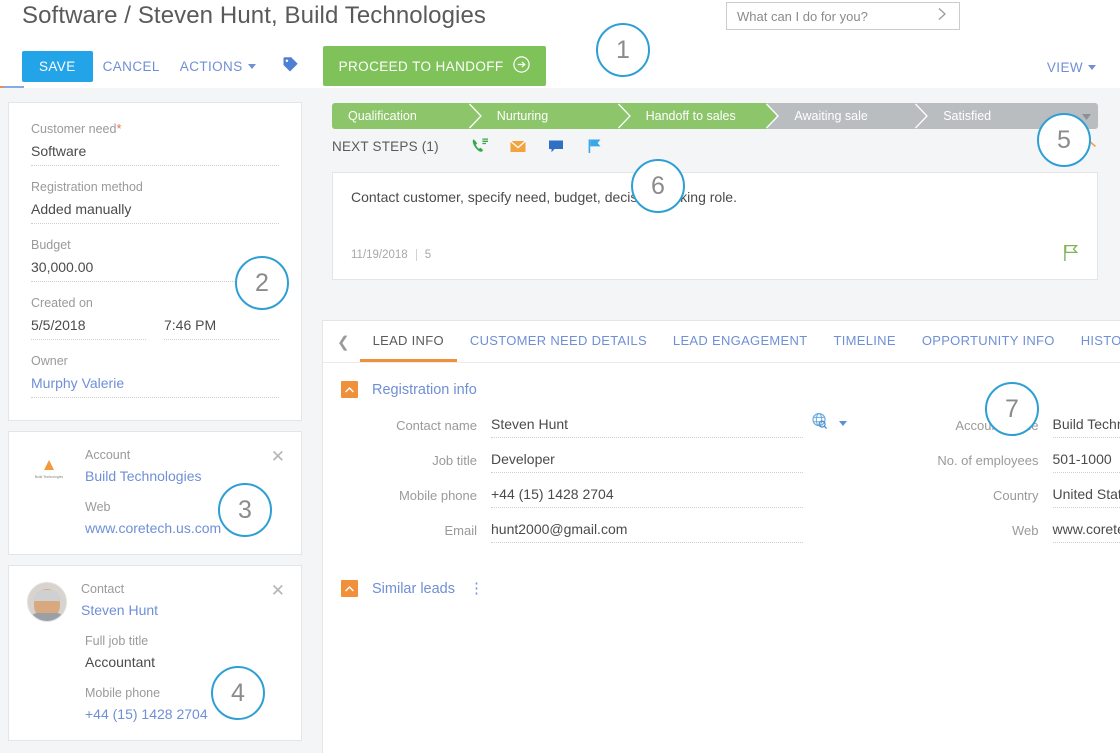 The height and width of the screenshot is (753, 1120). Describe the element at coordinates (832, 16) in the screenshot. I see `search-input` at that location.